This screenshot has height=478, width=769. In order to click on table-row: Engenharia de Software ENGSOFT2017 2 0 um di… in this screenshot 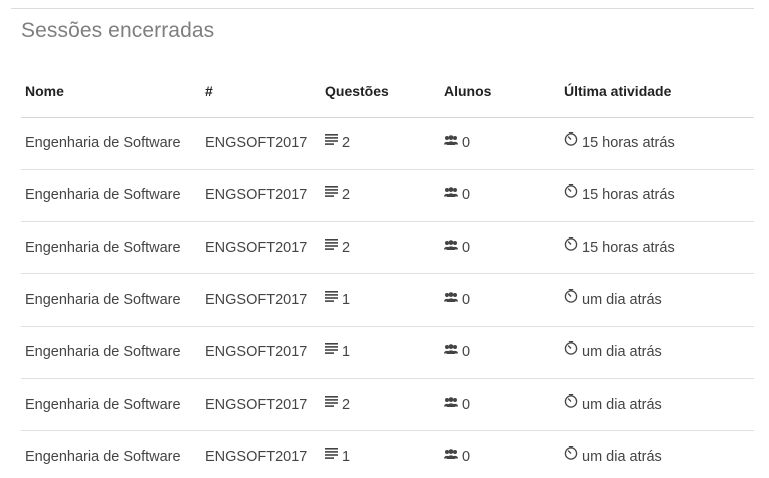, I will do `click(387, 405)`.